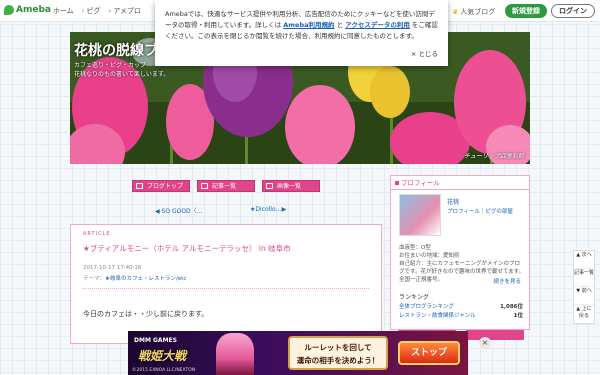 This screenshot has height=375, width=600. I want to click on photo-caption: チューリップ四季彩館, so click(493, 156).